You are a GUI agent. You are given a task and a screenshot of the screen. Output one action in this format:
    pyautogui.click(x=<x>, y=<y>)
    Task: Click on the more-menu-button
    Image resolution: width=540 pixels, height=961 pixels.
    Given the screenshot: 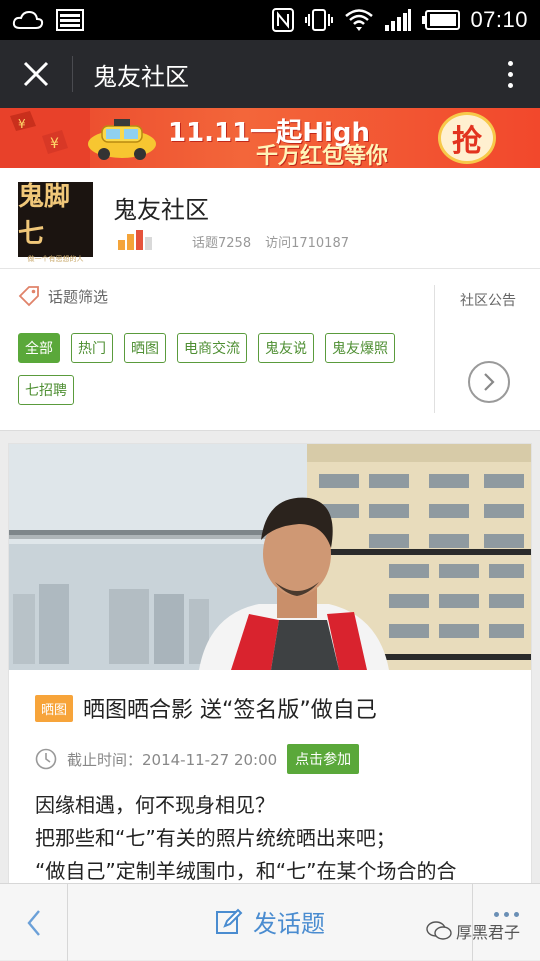 What is the action you would take?
    pyautogui.click(x=510, y=74)
    